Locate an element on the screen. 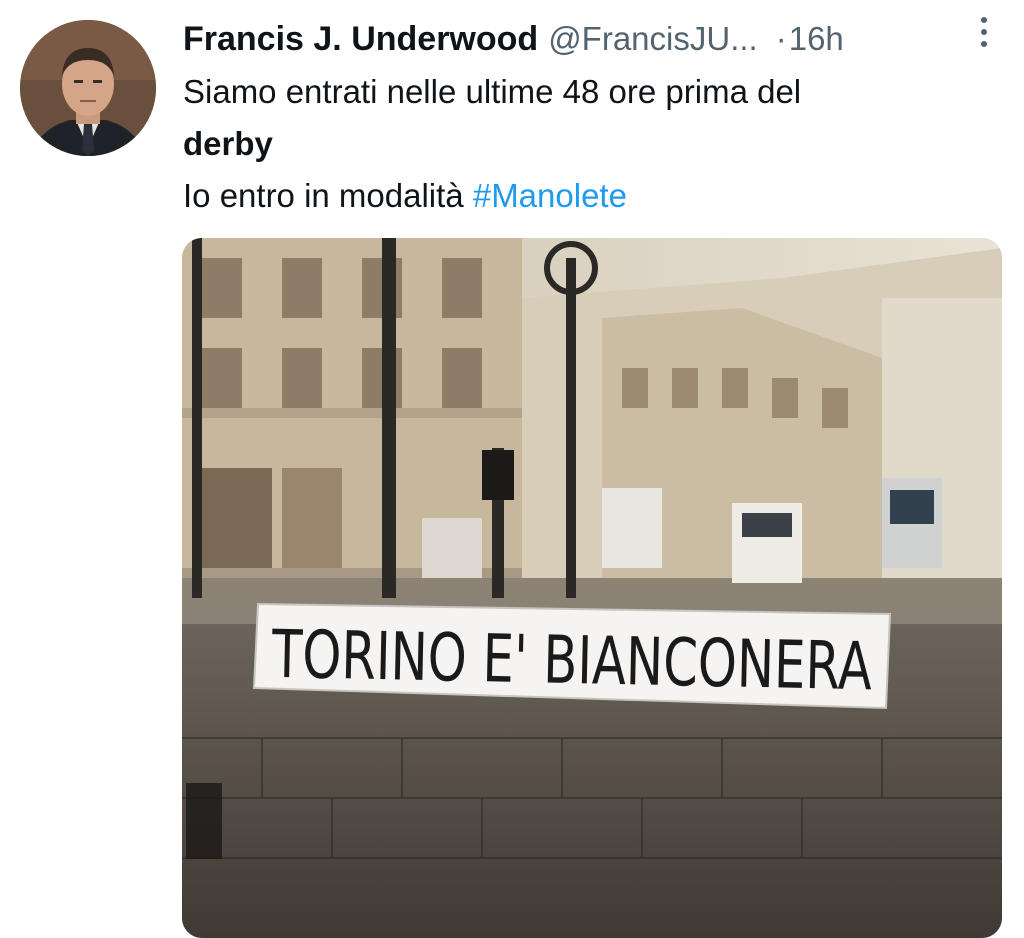 The image size is (1024, 938). avatar is located at coordinates (88, 88).